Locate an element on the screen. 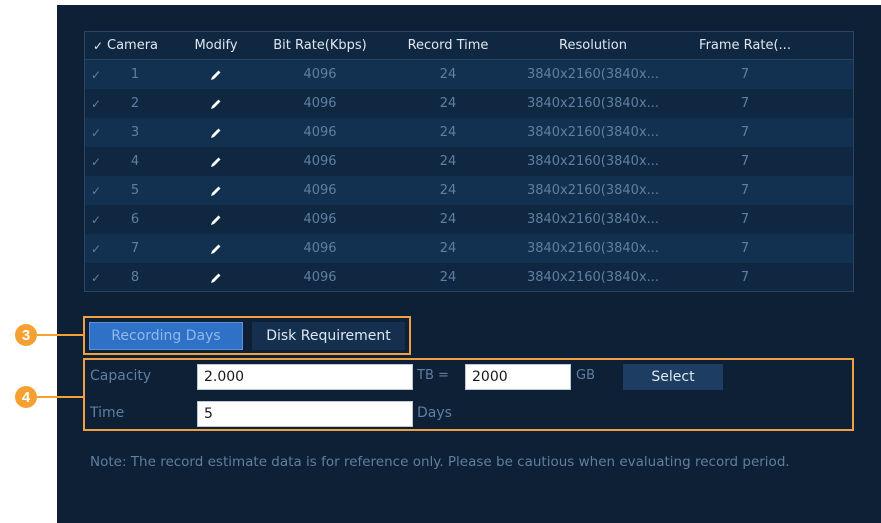 This screenshot has height=523, width=881. table-row: ✓ 4 4096 24 3840x2160(3840x... 7 is located at coordinates (469, 161).